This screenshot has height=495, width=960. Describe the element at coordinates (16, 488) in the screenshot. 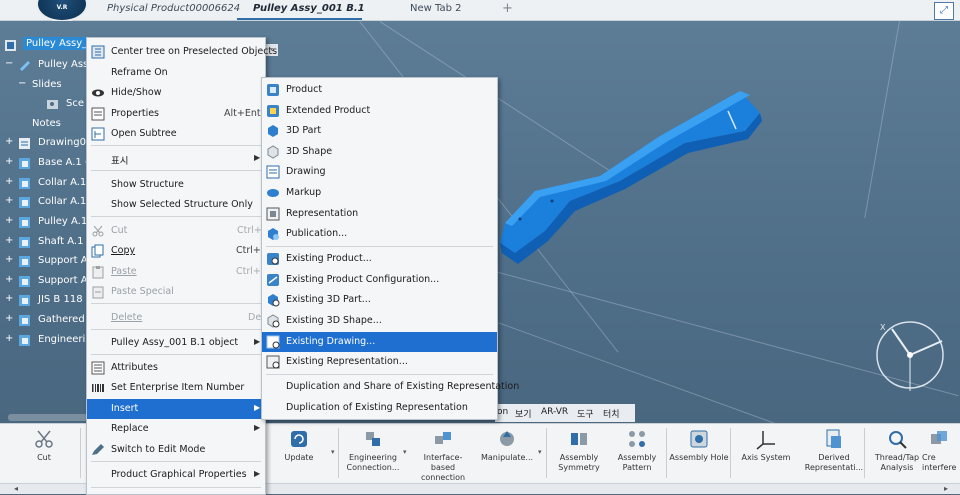

I see `scroll-left-icon: ◂` at that location.